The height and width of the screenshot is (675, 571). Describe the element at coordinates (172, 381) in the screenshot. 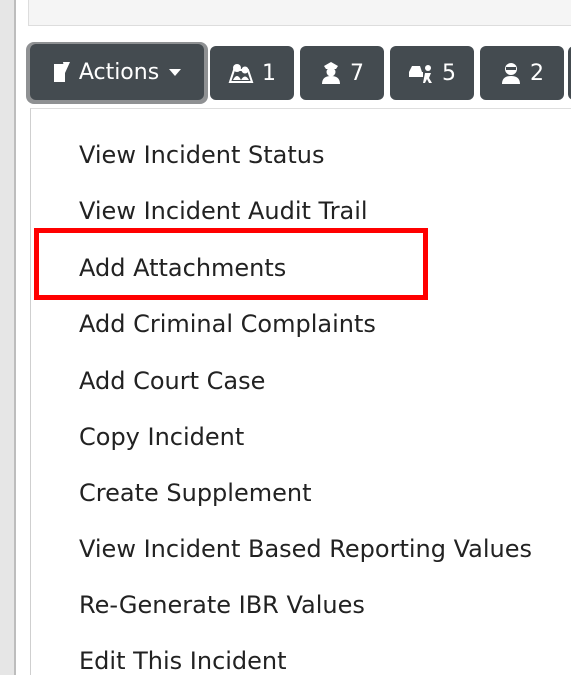

I see `menu-item-add-court-case: Add Court Case` at that location.